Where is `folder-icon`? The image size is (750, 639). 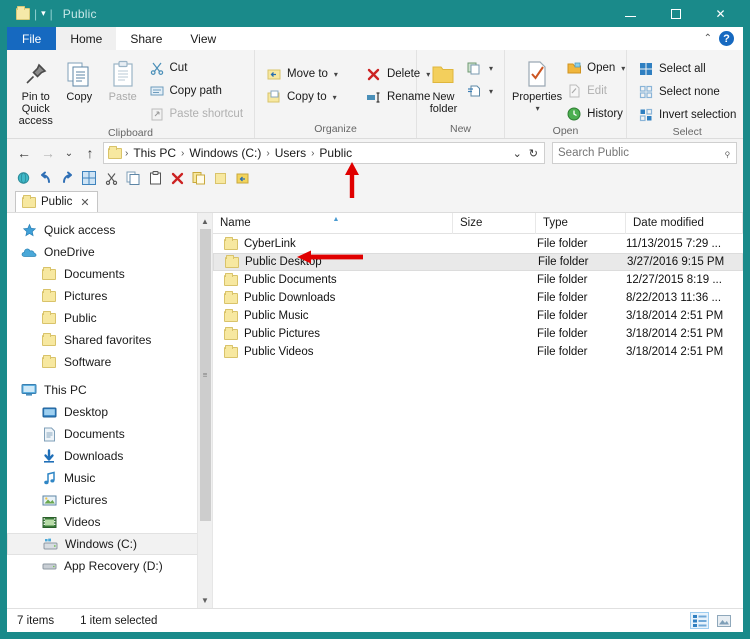 folder-icon is located at coordinates (49, 340).